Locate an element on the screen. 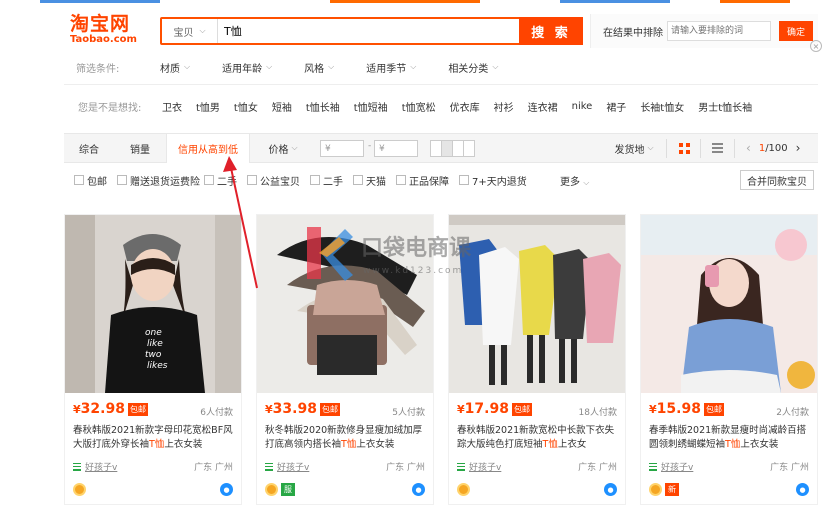 This screenshot has width=825, height=508. filter-text: 适用年龄 is located at coordinates (242, 69).